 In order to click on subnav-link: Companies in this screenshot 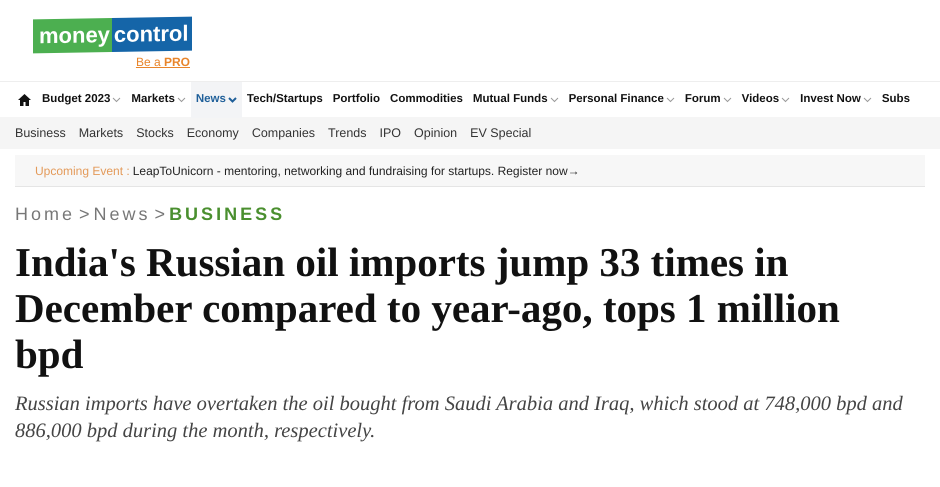, I will do `click(284, 133)`.